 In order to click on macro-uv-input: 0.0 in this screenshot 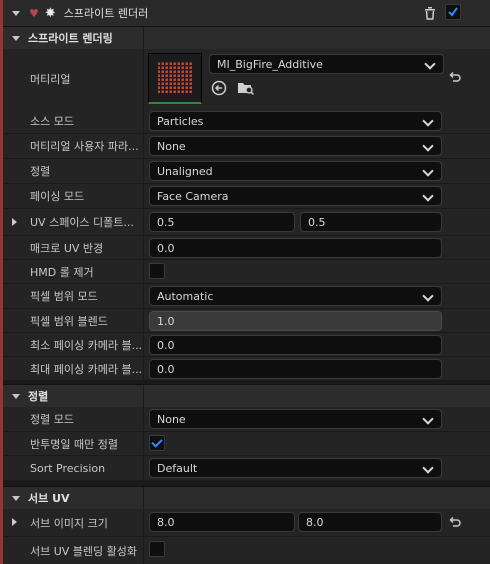, I will do `click(295, 248)`.